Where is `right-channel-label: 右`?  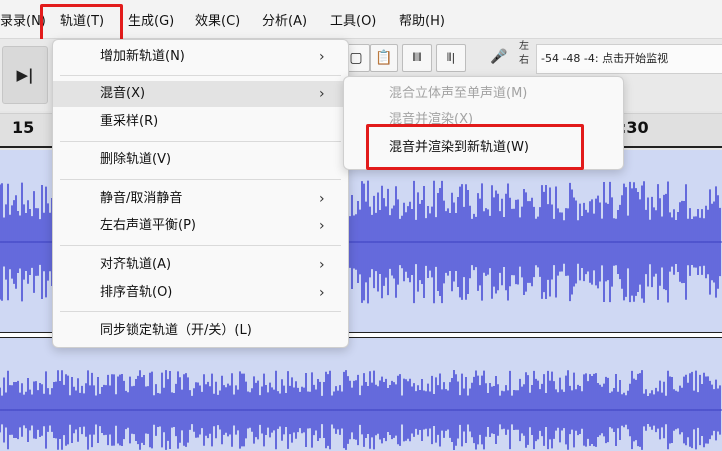 right-channel-label: 右 is located at coordinates (524, 60).